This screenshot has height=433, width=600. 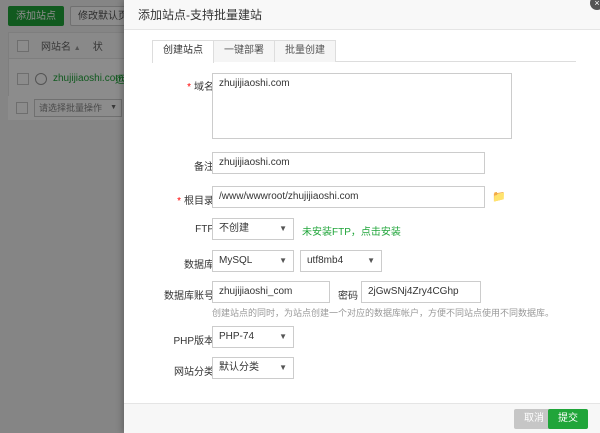 What do you see at coordinates (193, 341) in the screenshot?
I see `php-version-label: PHP版本` at bounding box center [193, 341].